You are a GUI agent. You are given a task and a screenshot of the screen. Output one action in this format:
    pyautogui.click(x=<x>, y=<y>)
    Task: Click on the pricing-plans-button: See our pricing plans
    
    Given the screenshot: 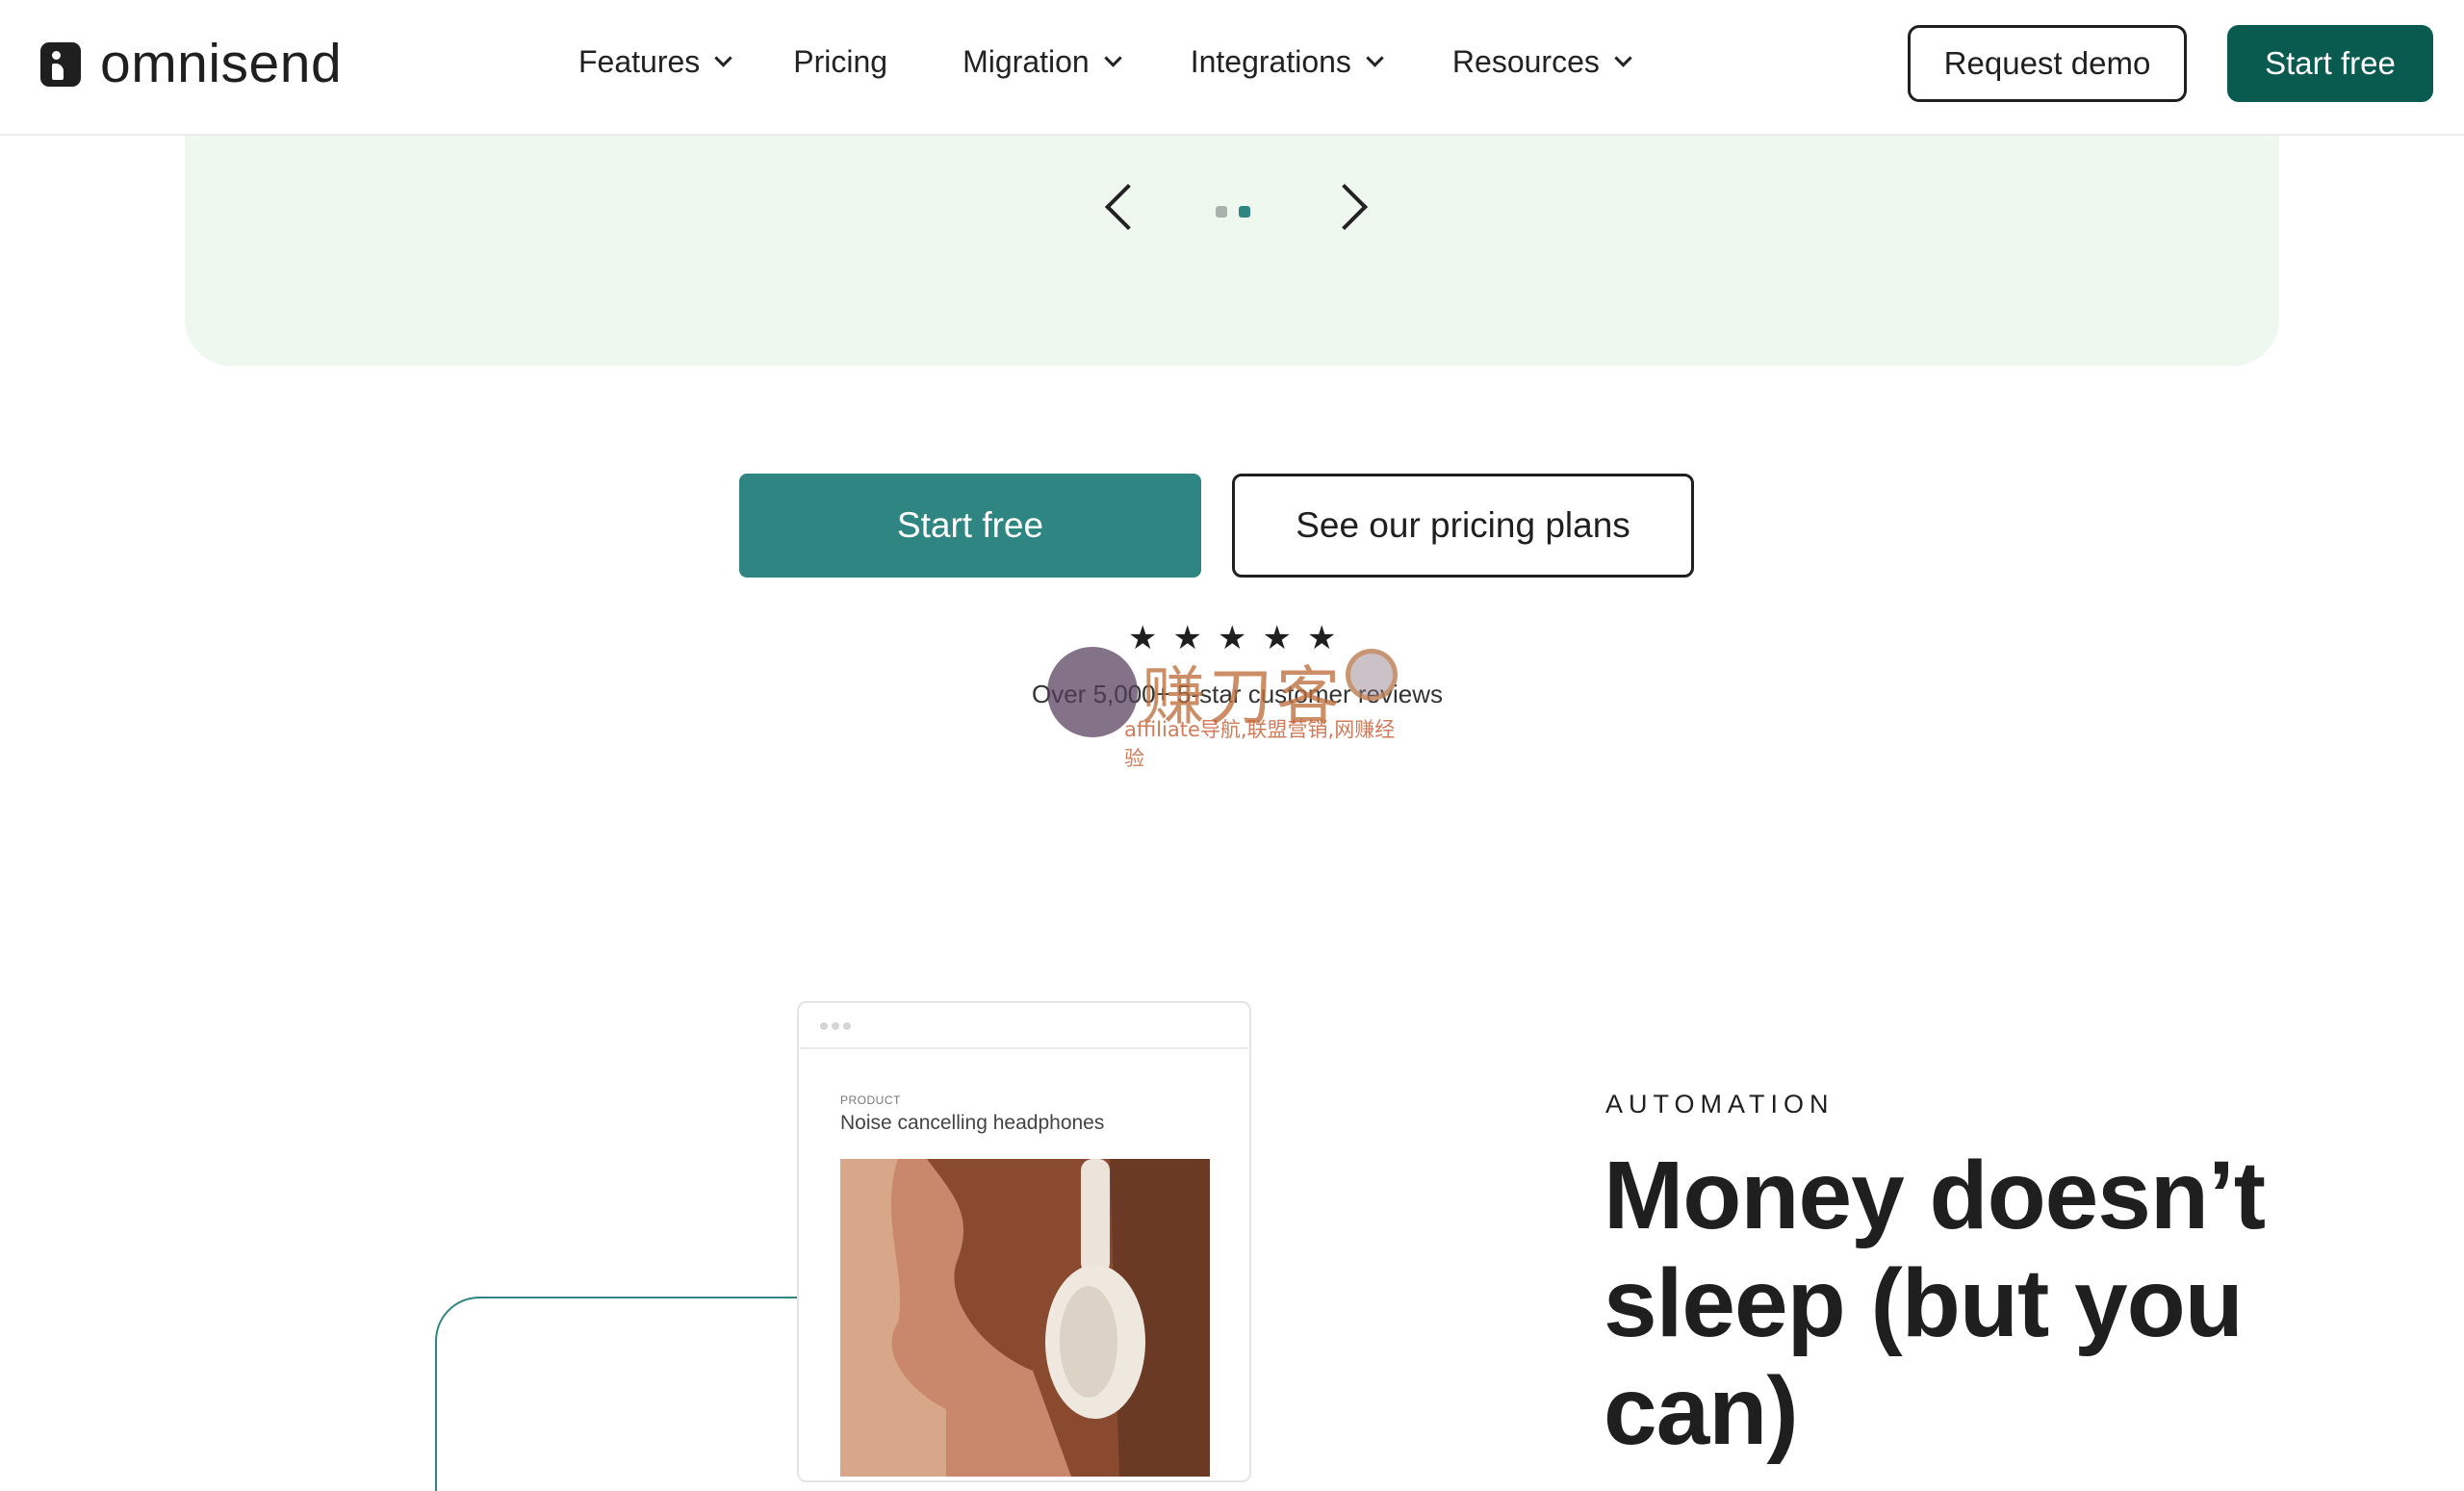 What is the action you would take?
    pyautogui.click(x=1463, y=526)
    